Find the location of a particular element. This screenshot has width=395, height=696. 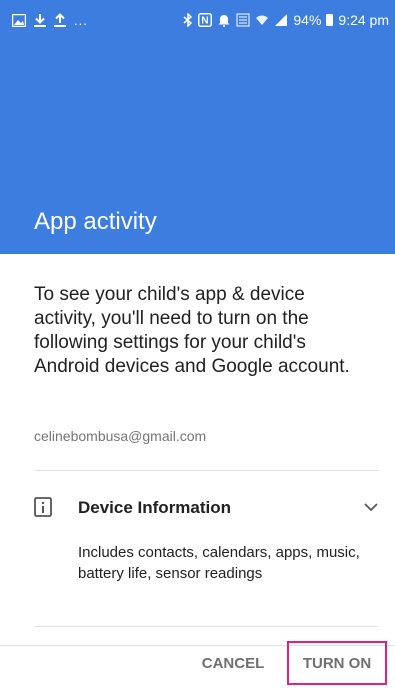

device-information-row: Device Information is located at coordinates (206, 507).